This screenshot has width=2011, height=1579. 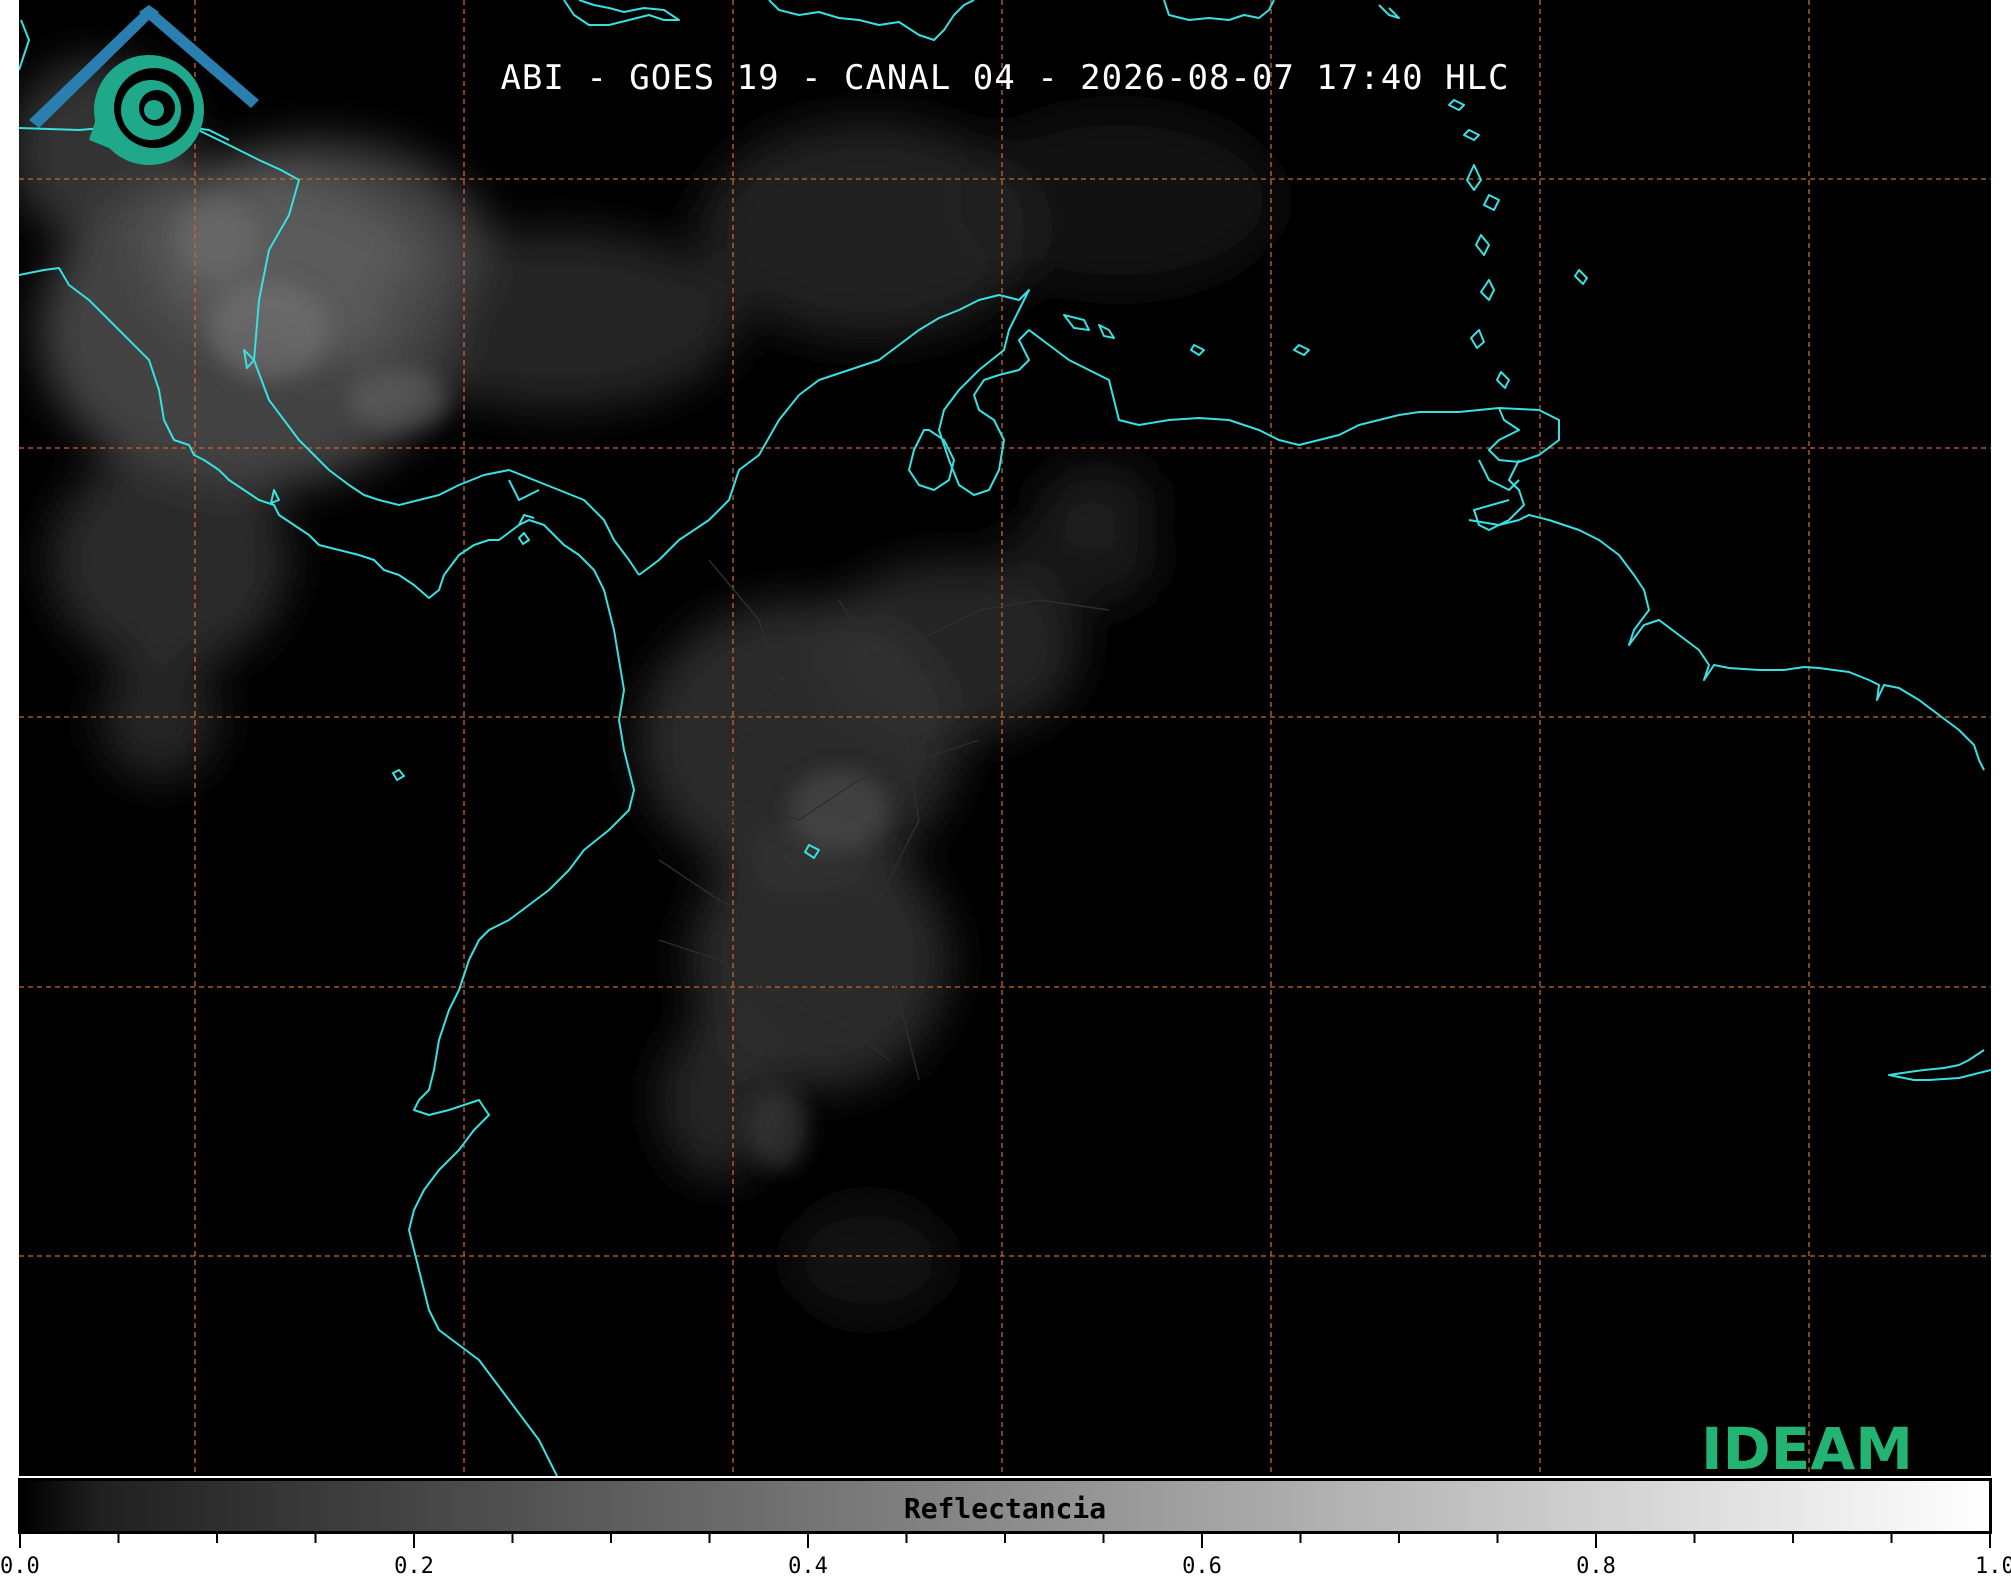 What do you see at coordinates (1005, 1541) in the screenshot?
I see `colorbar-ticks` at bounding box center [1005, 1541].